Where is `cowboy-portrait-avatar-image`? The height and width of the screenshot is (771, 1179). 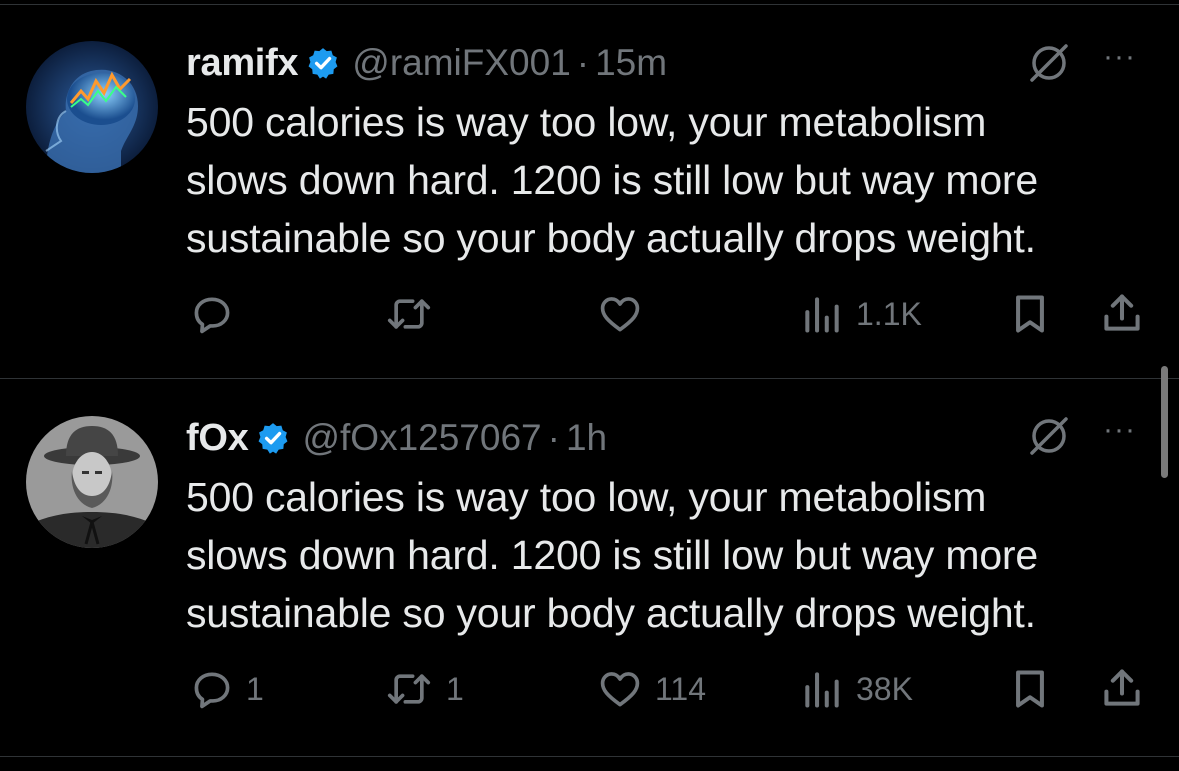
cowboy-portrait-avatar-image is located at coordinates (92, 482).